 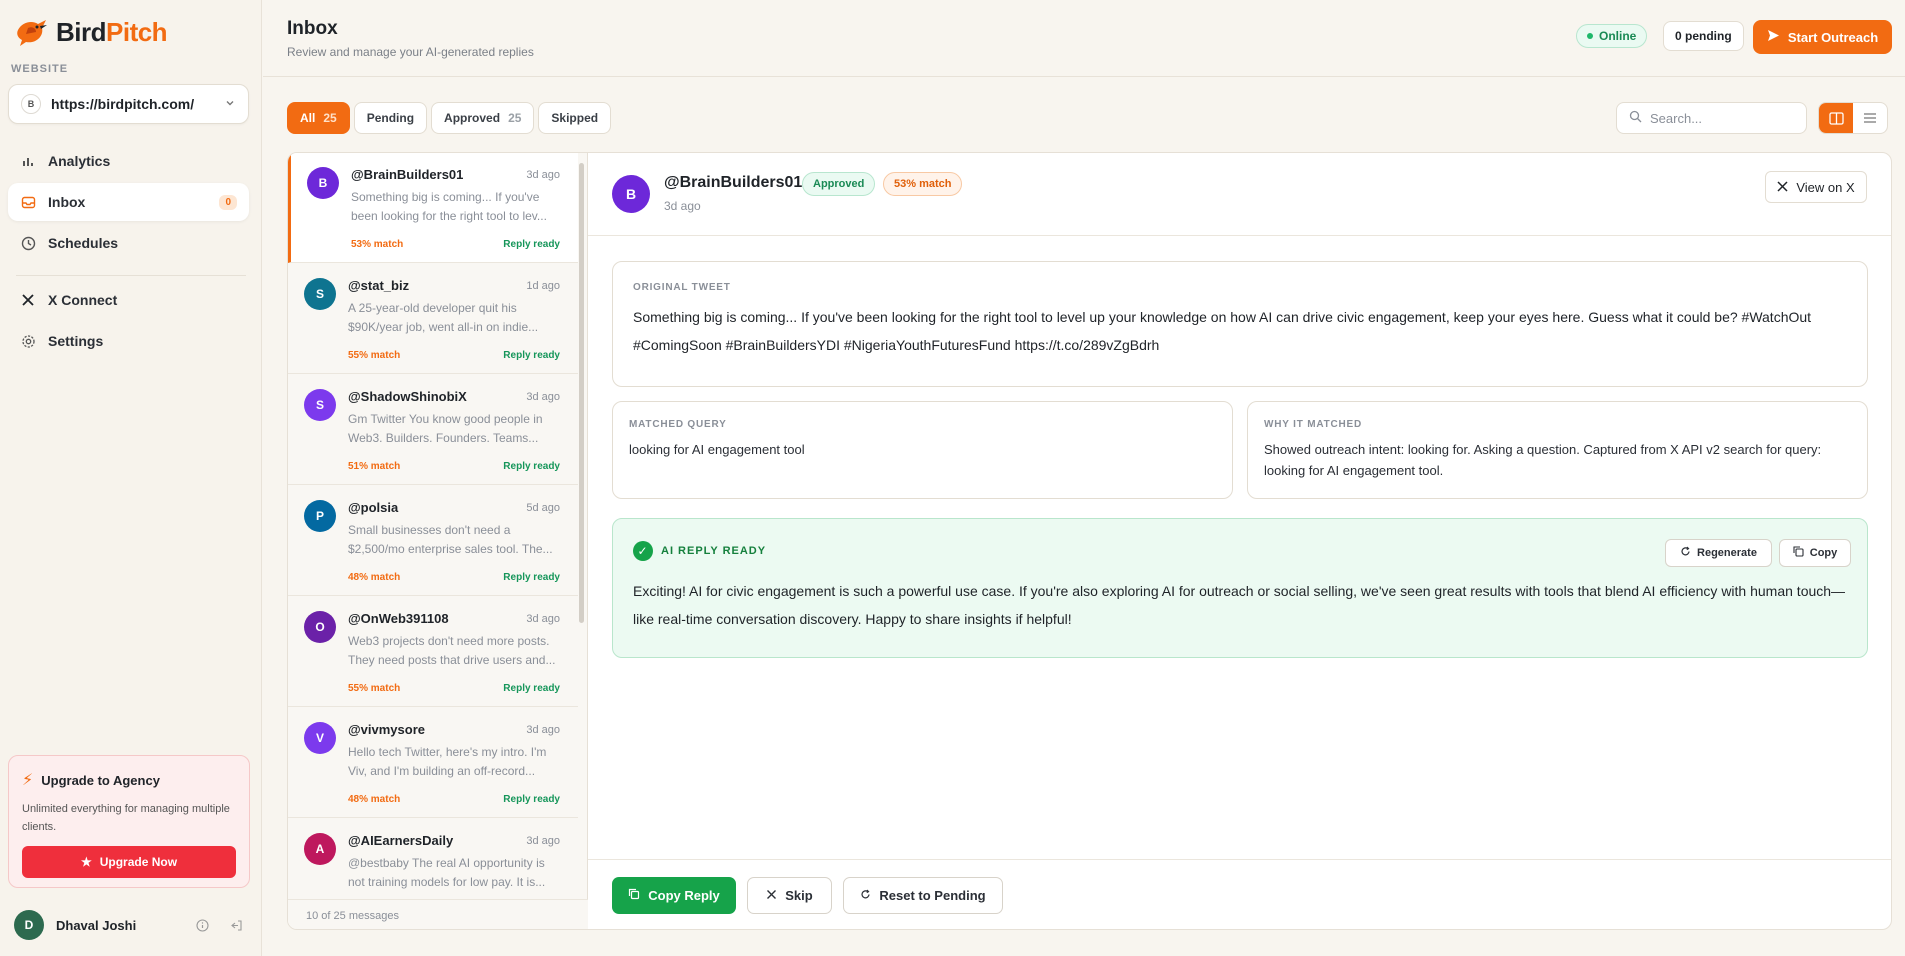 I want to click on view-on-x-button: View on X, so click(x=1816, y=187).